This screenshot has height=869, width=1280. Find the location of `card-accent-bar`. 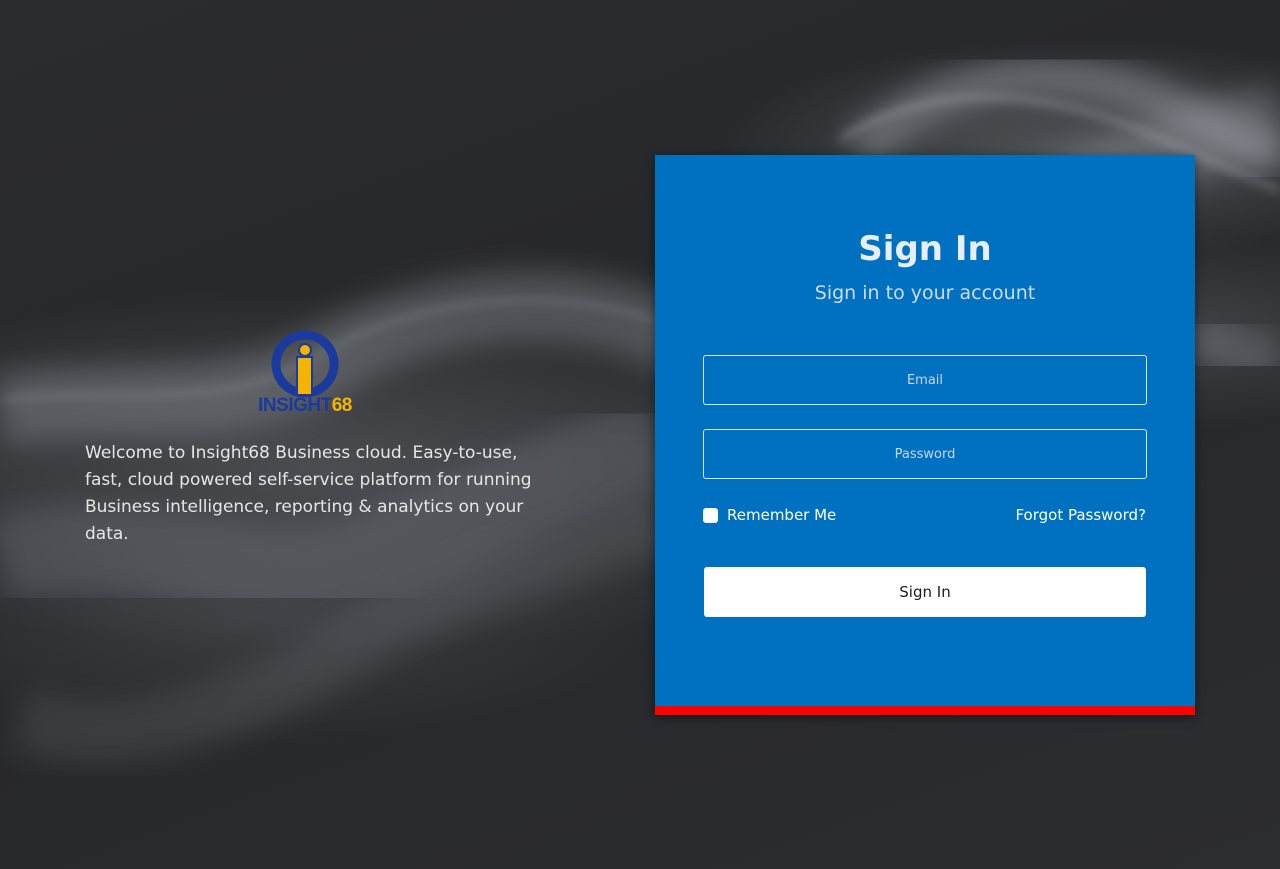

card-accent-bar is located at coordinates (925, 710).